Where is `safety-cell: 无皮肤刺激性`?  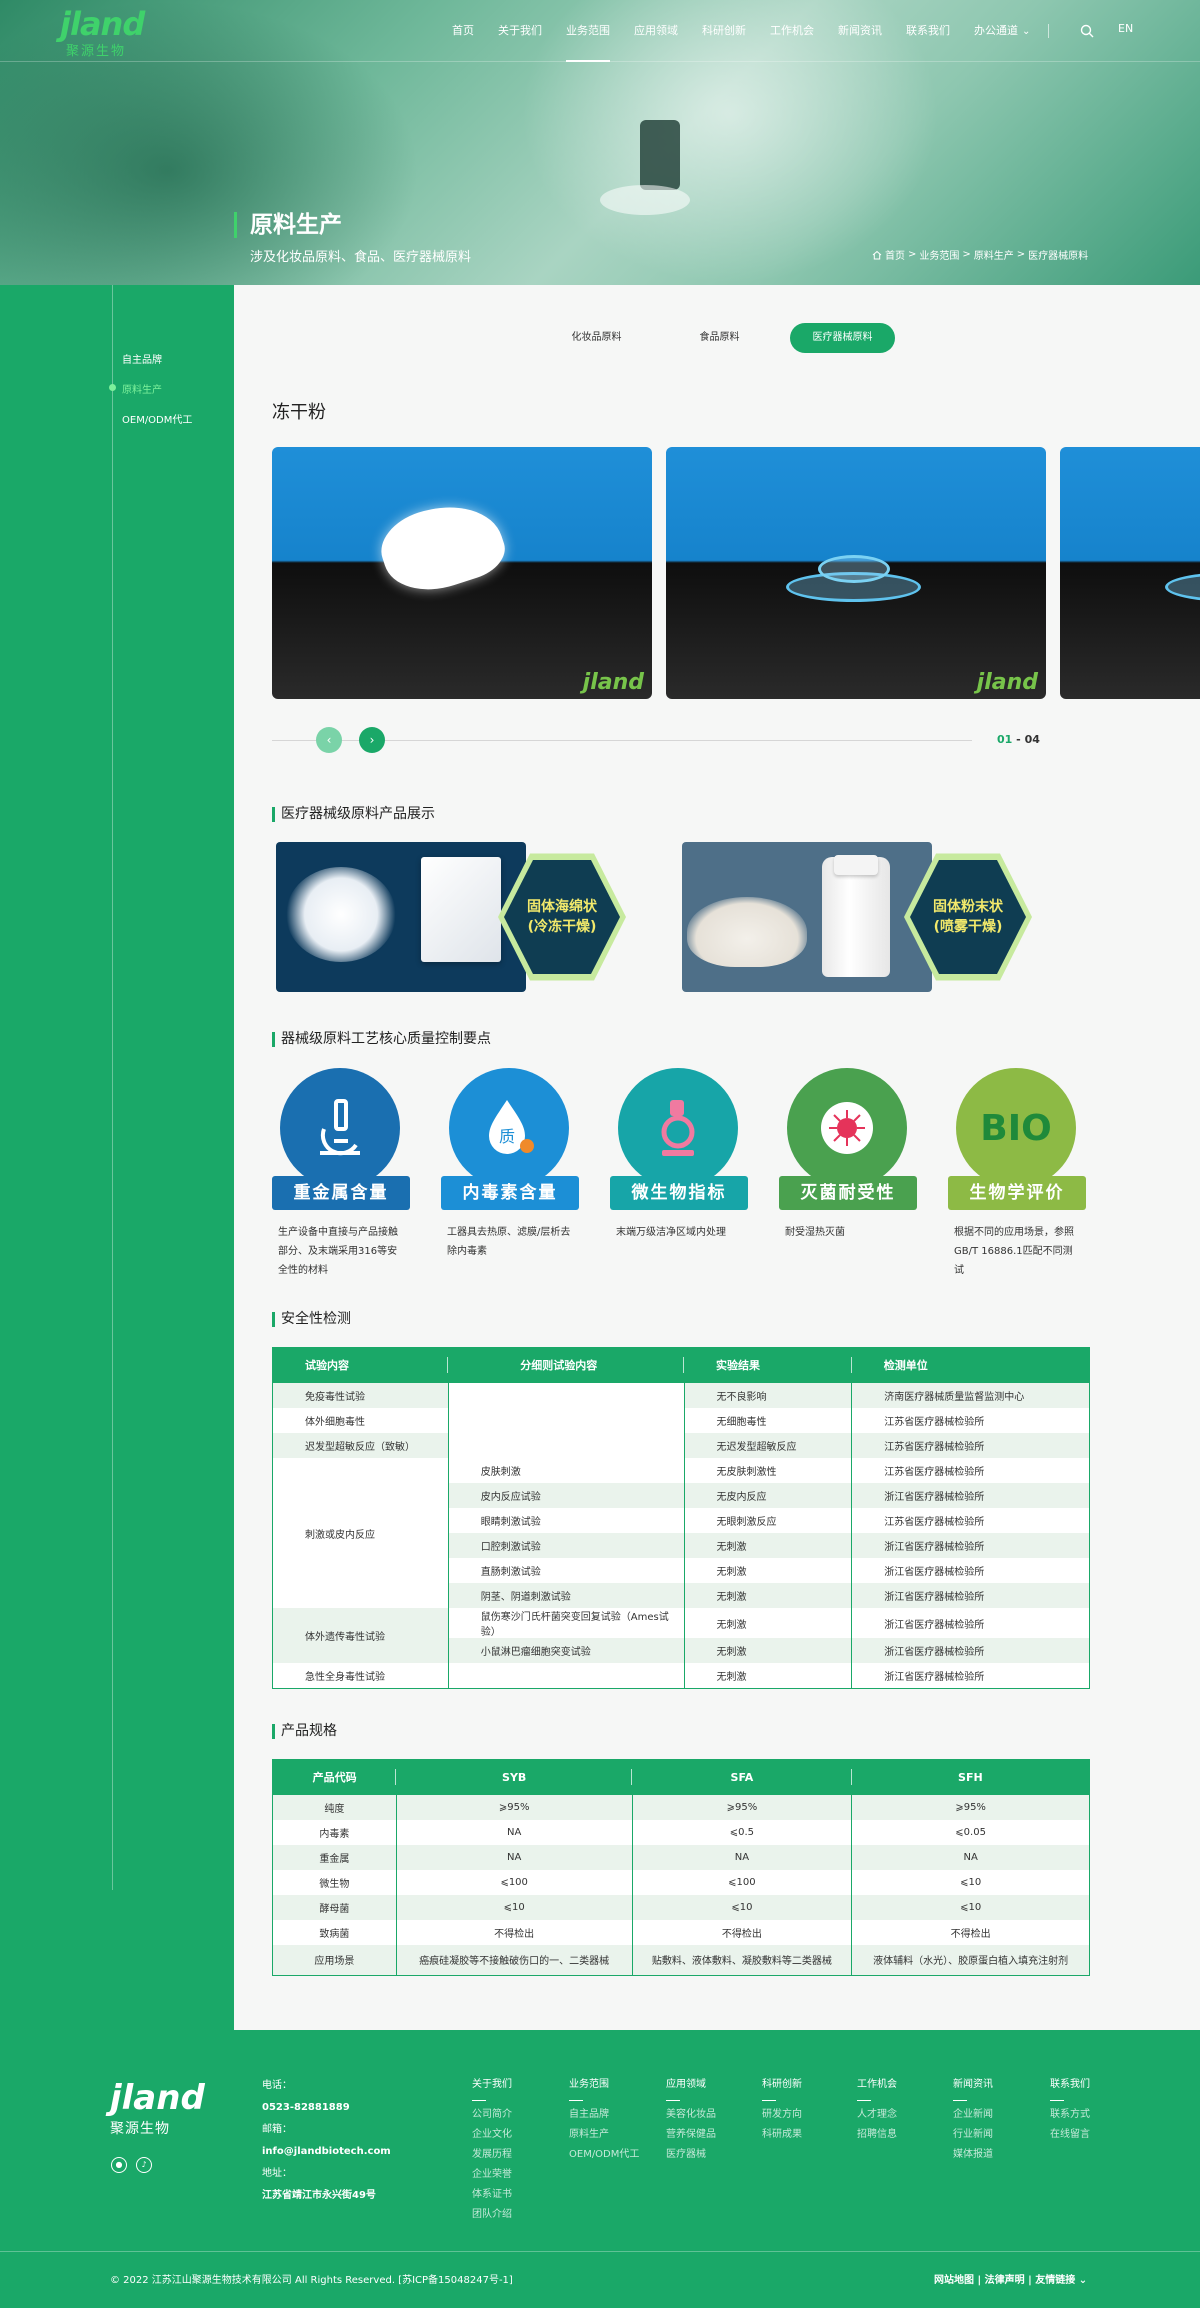
safety-cell: 无皮肤刺激性 is located at coordinates (768, 1470).